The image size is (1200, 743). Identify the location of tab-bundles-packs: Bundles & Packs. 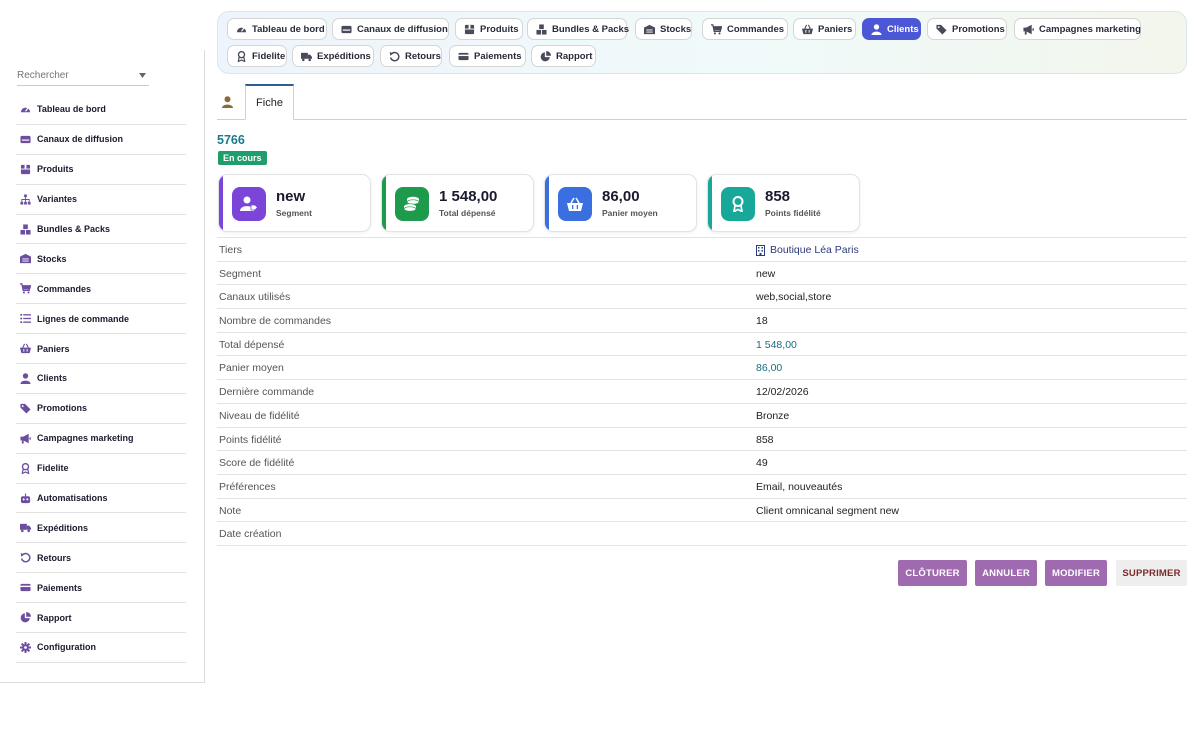
(578, 29).